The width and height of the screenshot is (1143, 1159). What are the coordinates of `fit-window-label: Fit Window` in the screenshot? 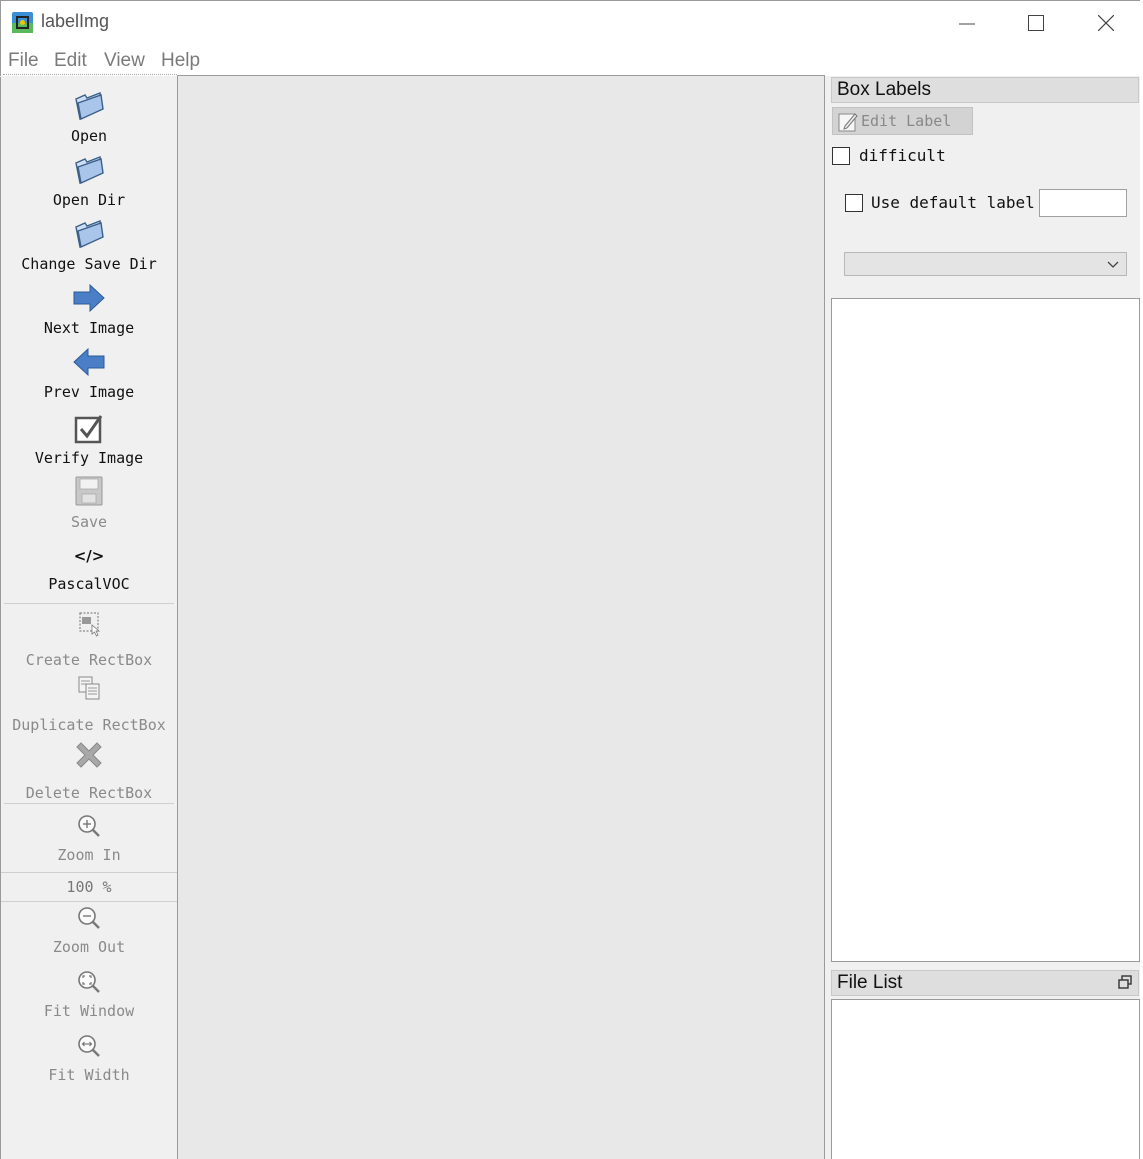 It's located at (89, 1011).